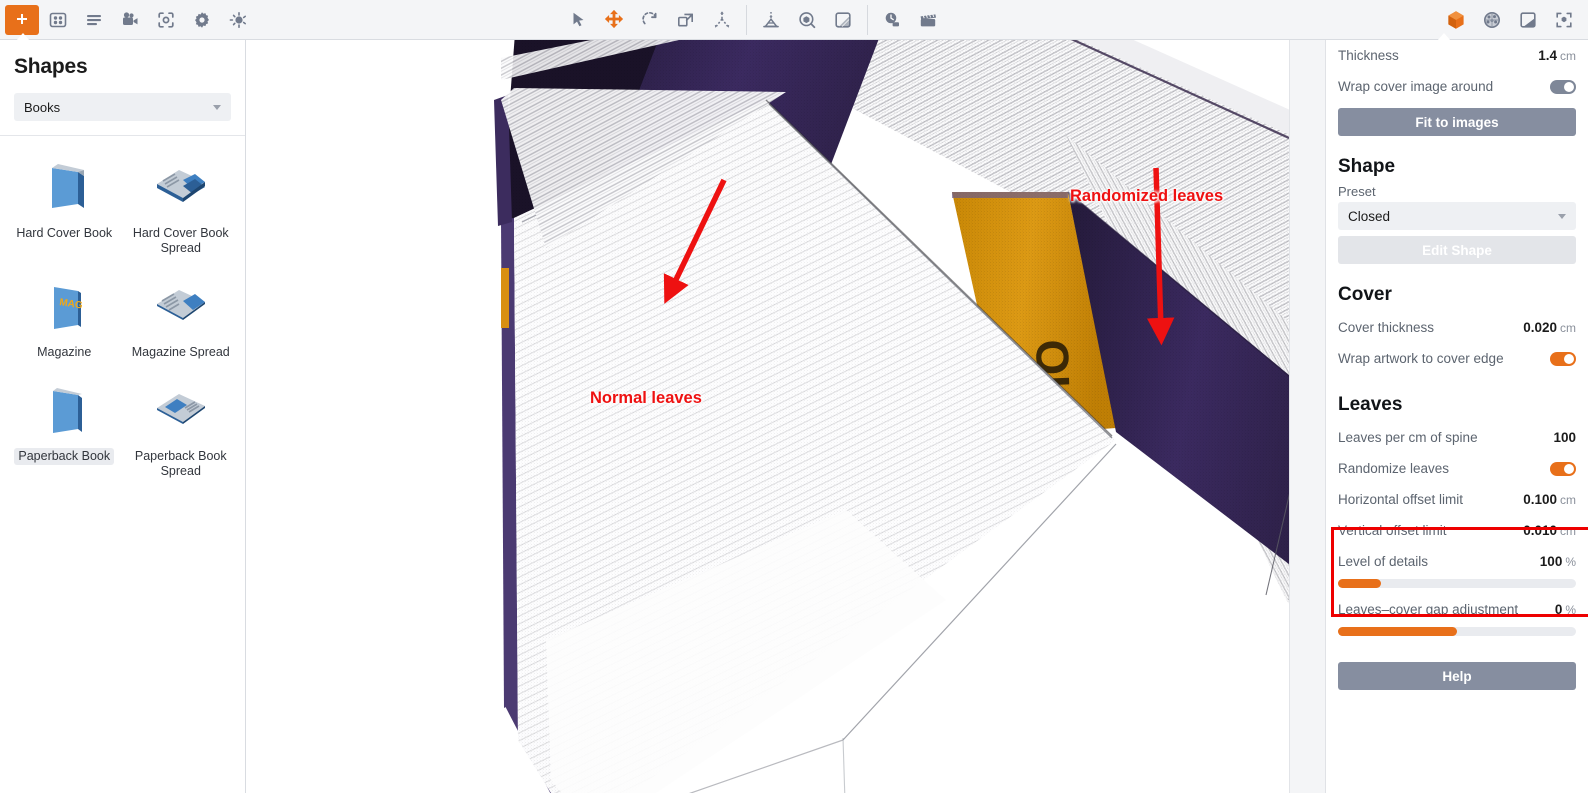 This screenshot has width=1588, height=793. What do you see at coordinates (51, 66) in the screenshot?
I see `page-title: Shapes` at bounding box center [51, 66].